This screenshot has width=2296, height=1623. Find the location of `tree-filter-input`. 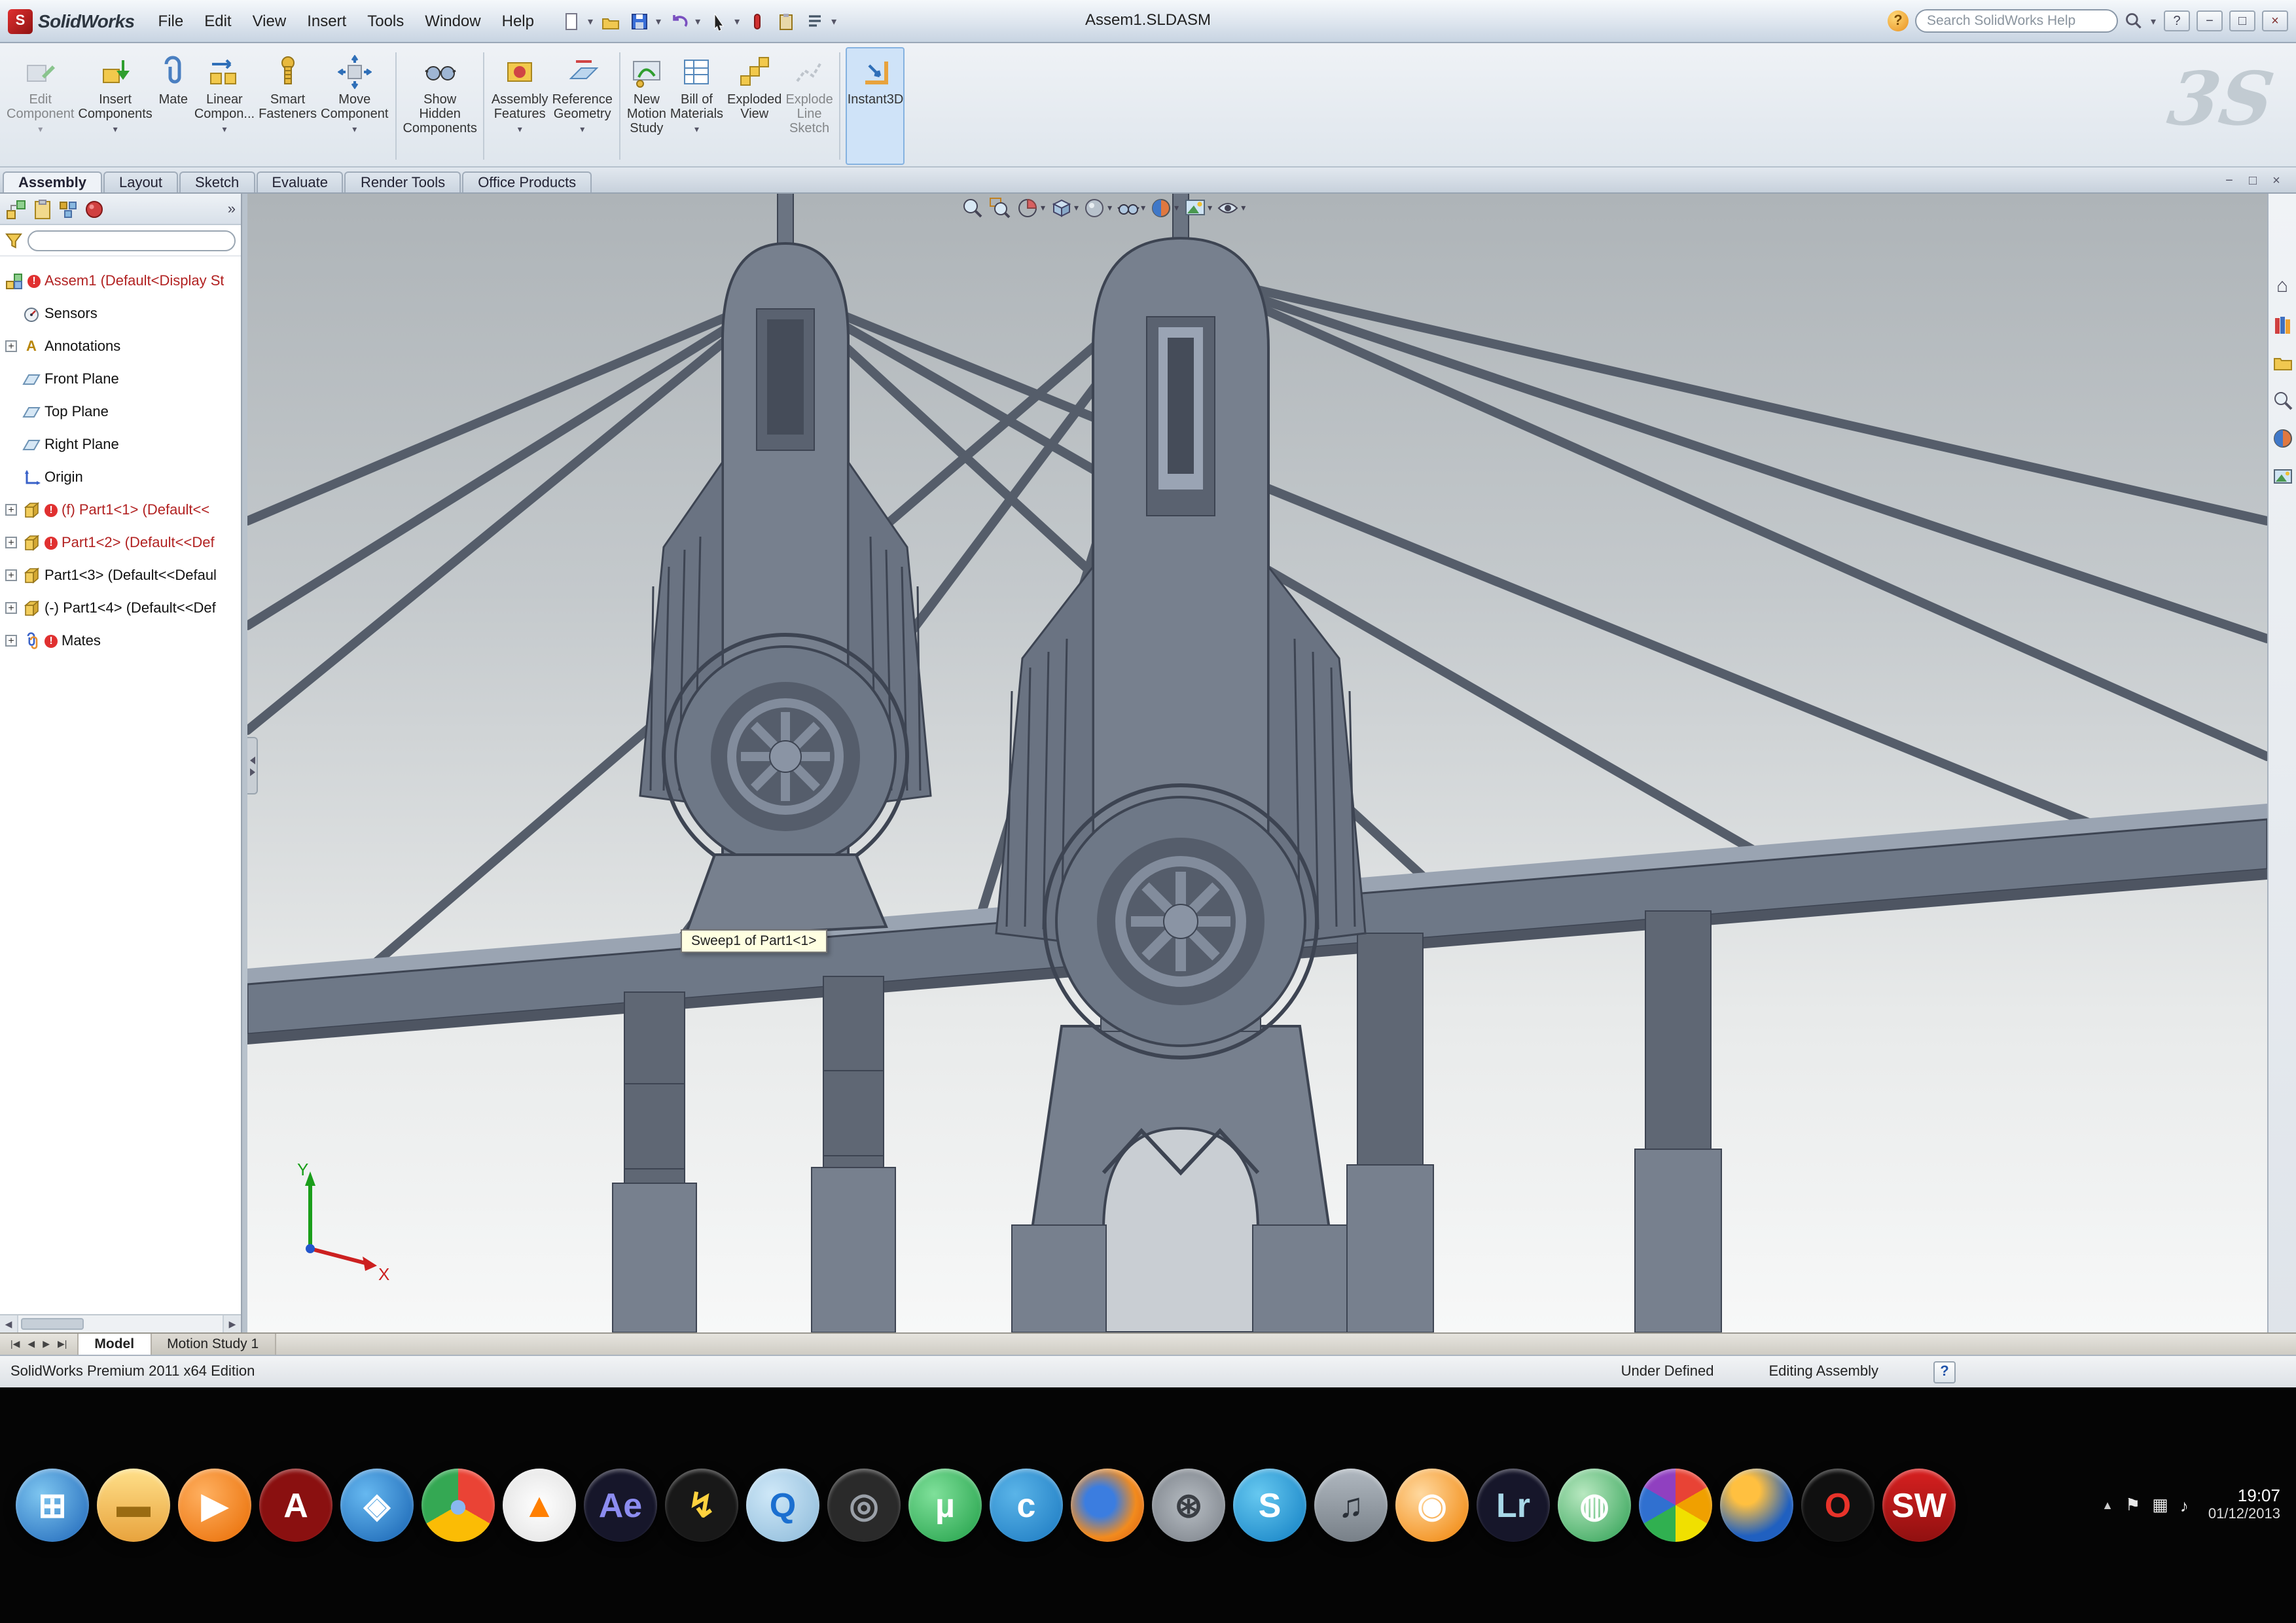

tree-filter-input is located at coordinates (131, 241).